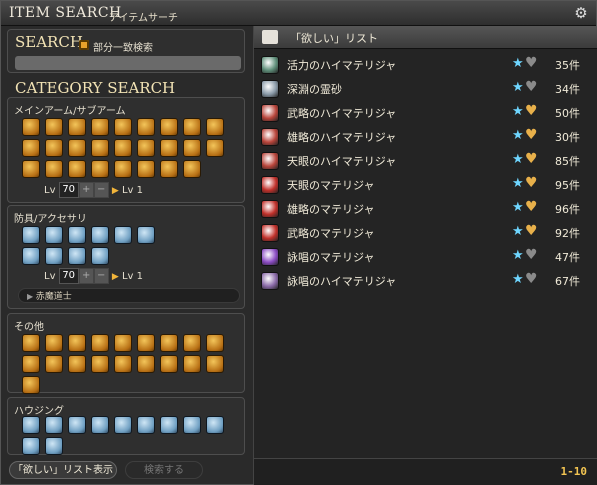  I want to click on wishlist-row: 深淵の霊砂 ★ ♥ 34件, so click(425, 89).